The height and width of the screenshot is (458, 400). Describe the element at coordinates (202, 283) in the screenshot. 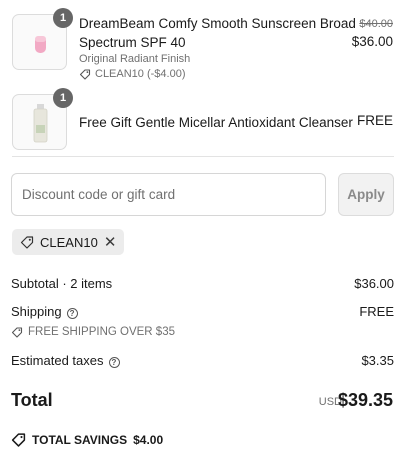

I see `subtotal-row: Subtotal · 2 items $36.00` at that location.